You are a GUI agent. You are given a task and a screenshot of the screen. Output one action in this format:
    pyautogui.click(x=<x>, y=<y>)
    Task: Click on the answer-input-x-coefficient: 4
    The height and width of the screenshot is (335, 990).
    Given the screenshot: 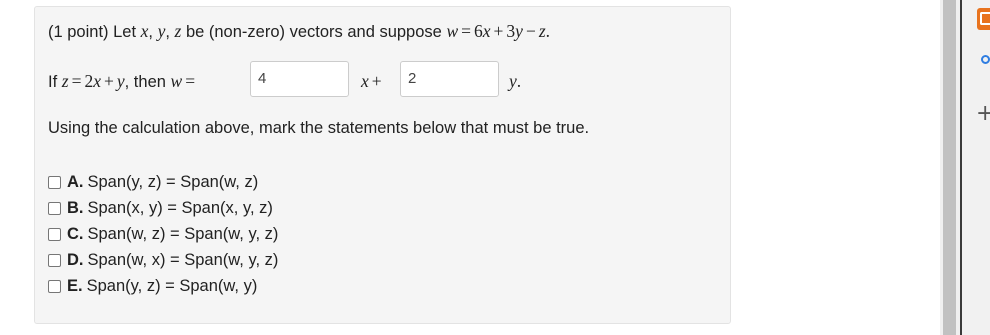 What is the action you would take?
    pyautogui.click(x=299, y=79)
    